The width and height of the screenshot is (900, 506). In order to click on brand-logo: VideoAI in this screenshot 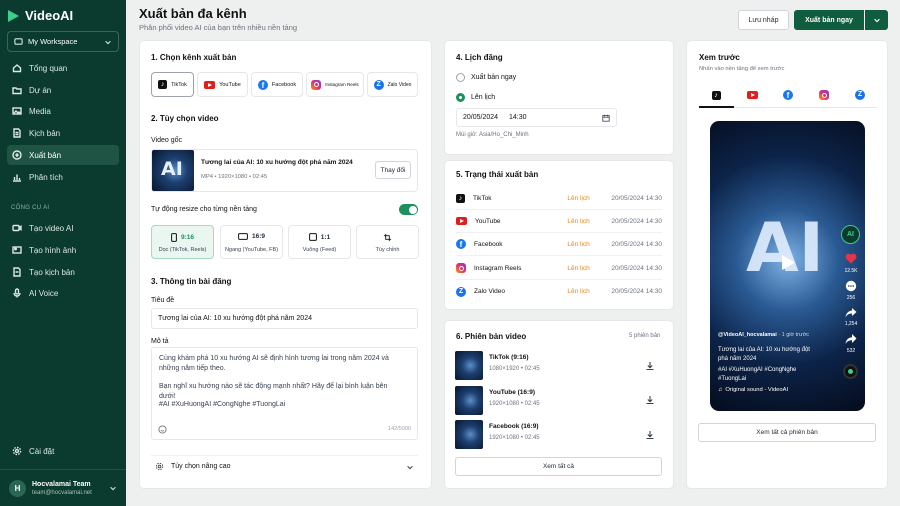, I will do `click(40, 15)`.